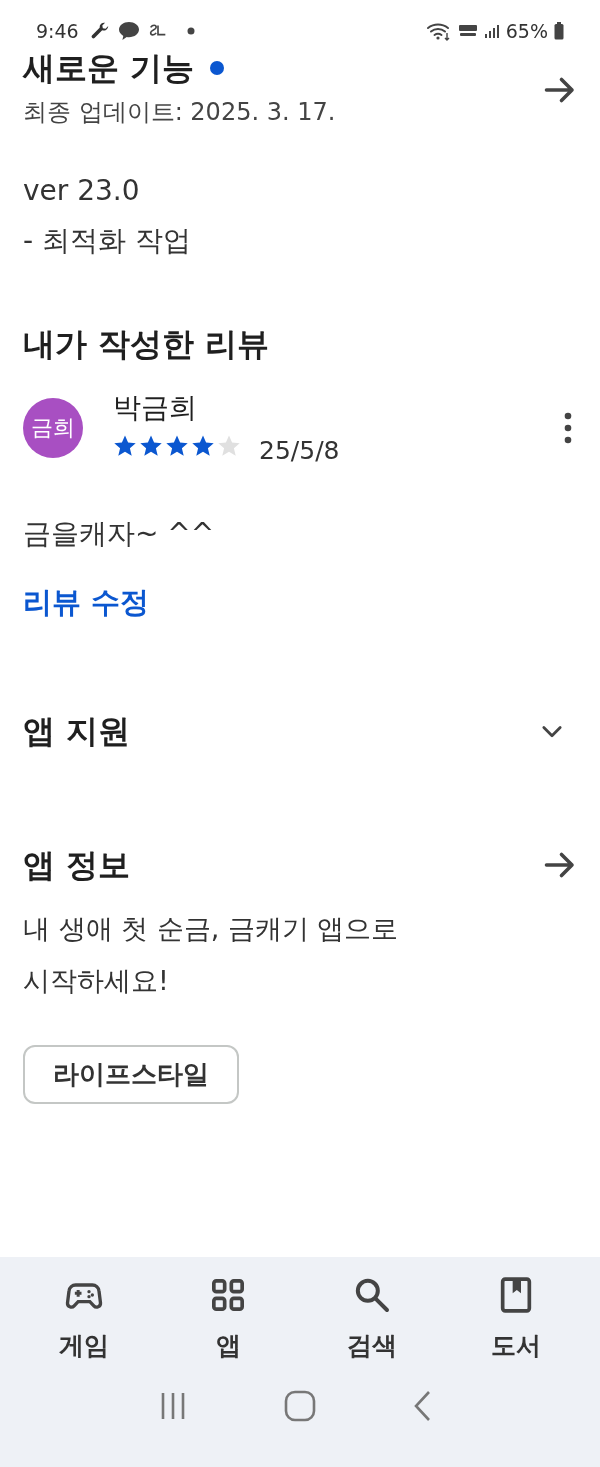  What do you see at coordinates (228, 1345) in the screenshot?
I see `nav-label: 앱` at bounding box center [228, 1345].